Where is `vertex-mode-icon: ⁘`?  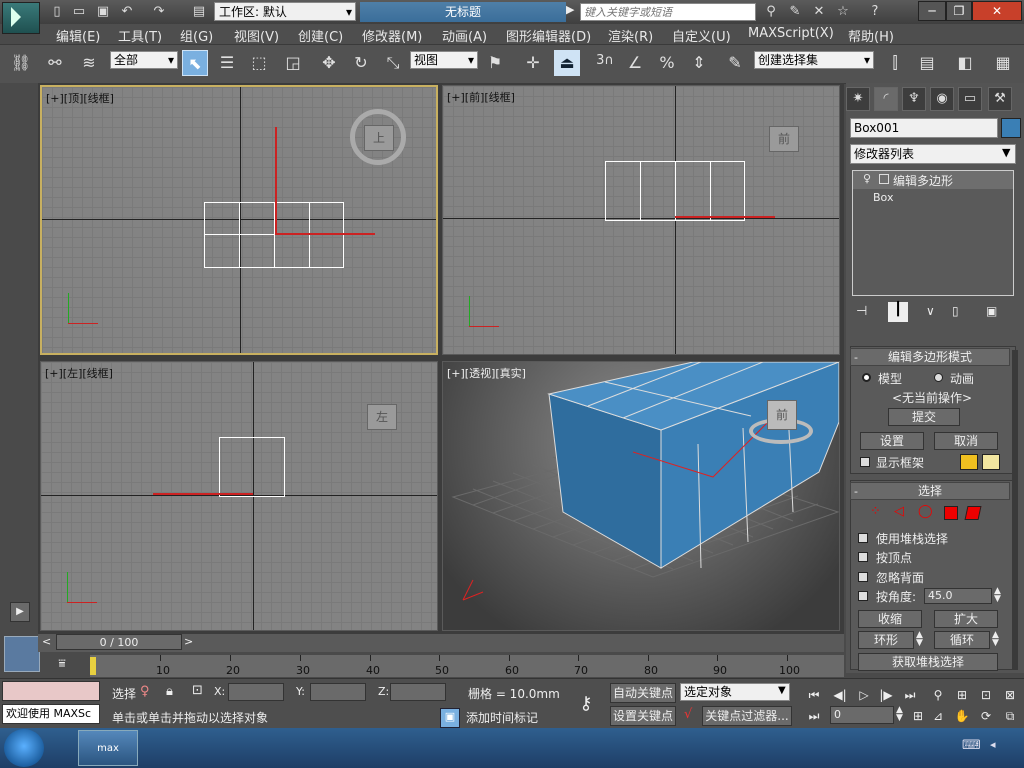 vertex-mode-icon: ⁘ is located at coordinates (875, 511).